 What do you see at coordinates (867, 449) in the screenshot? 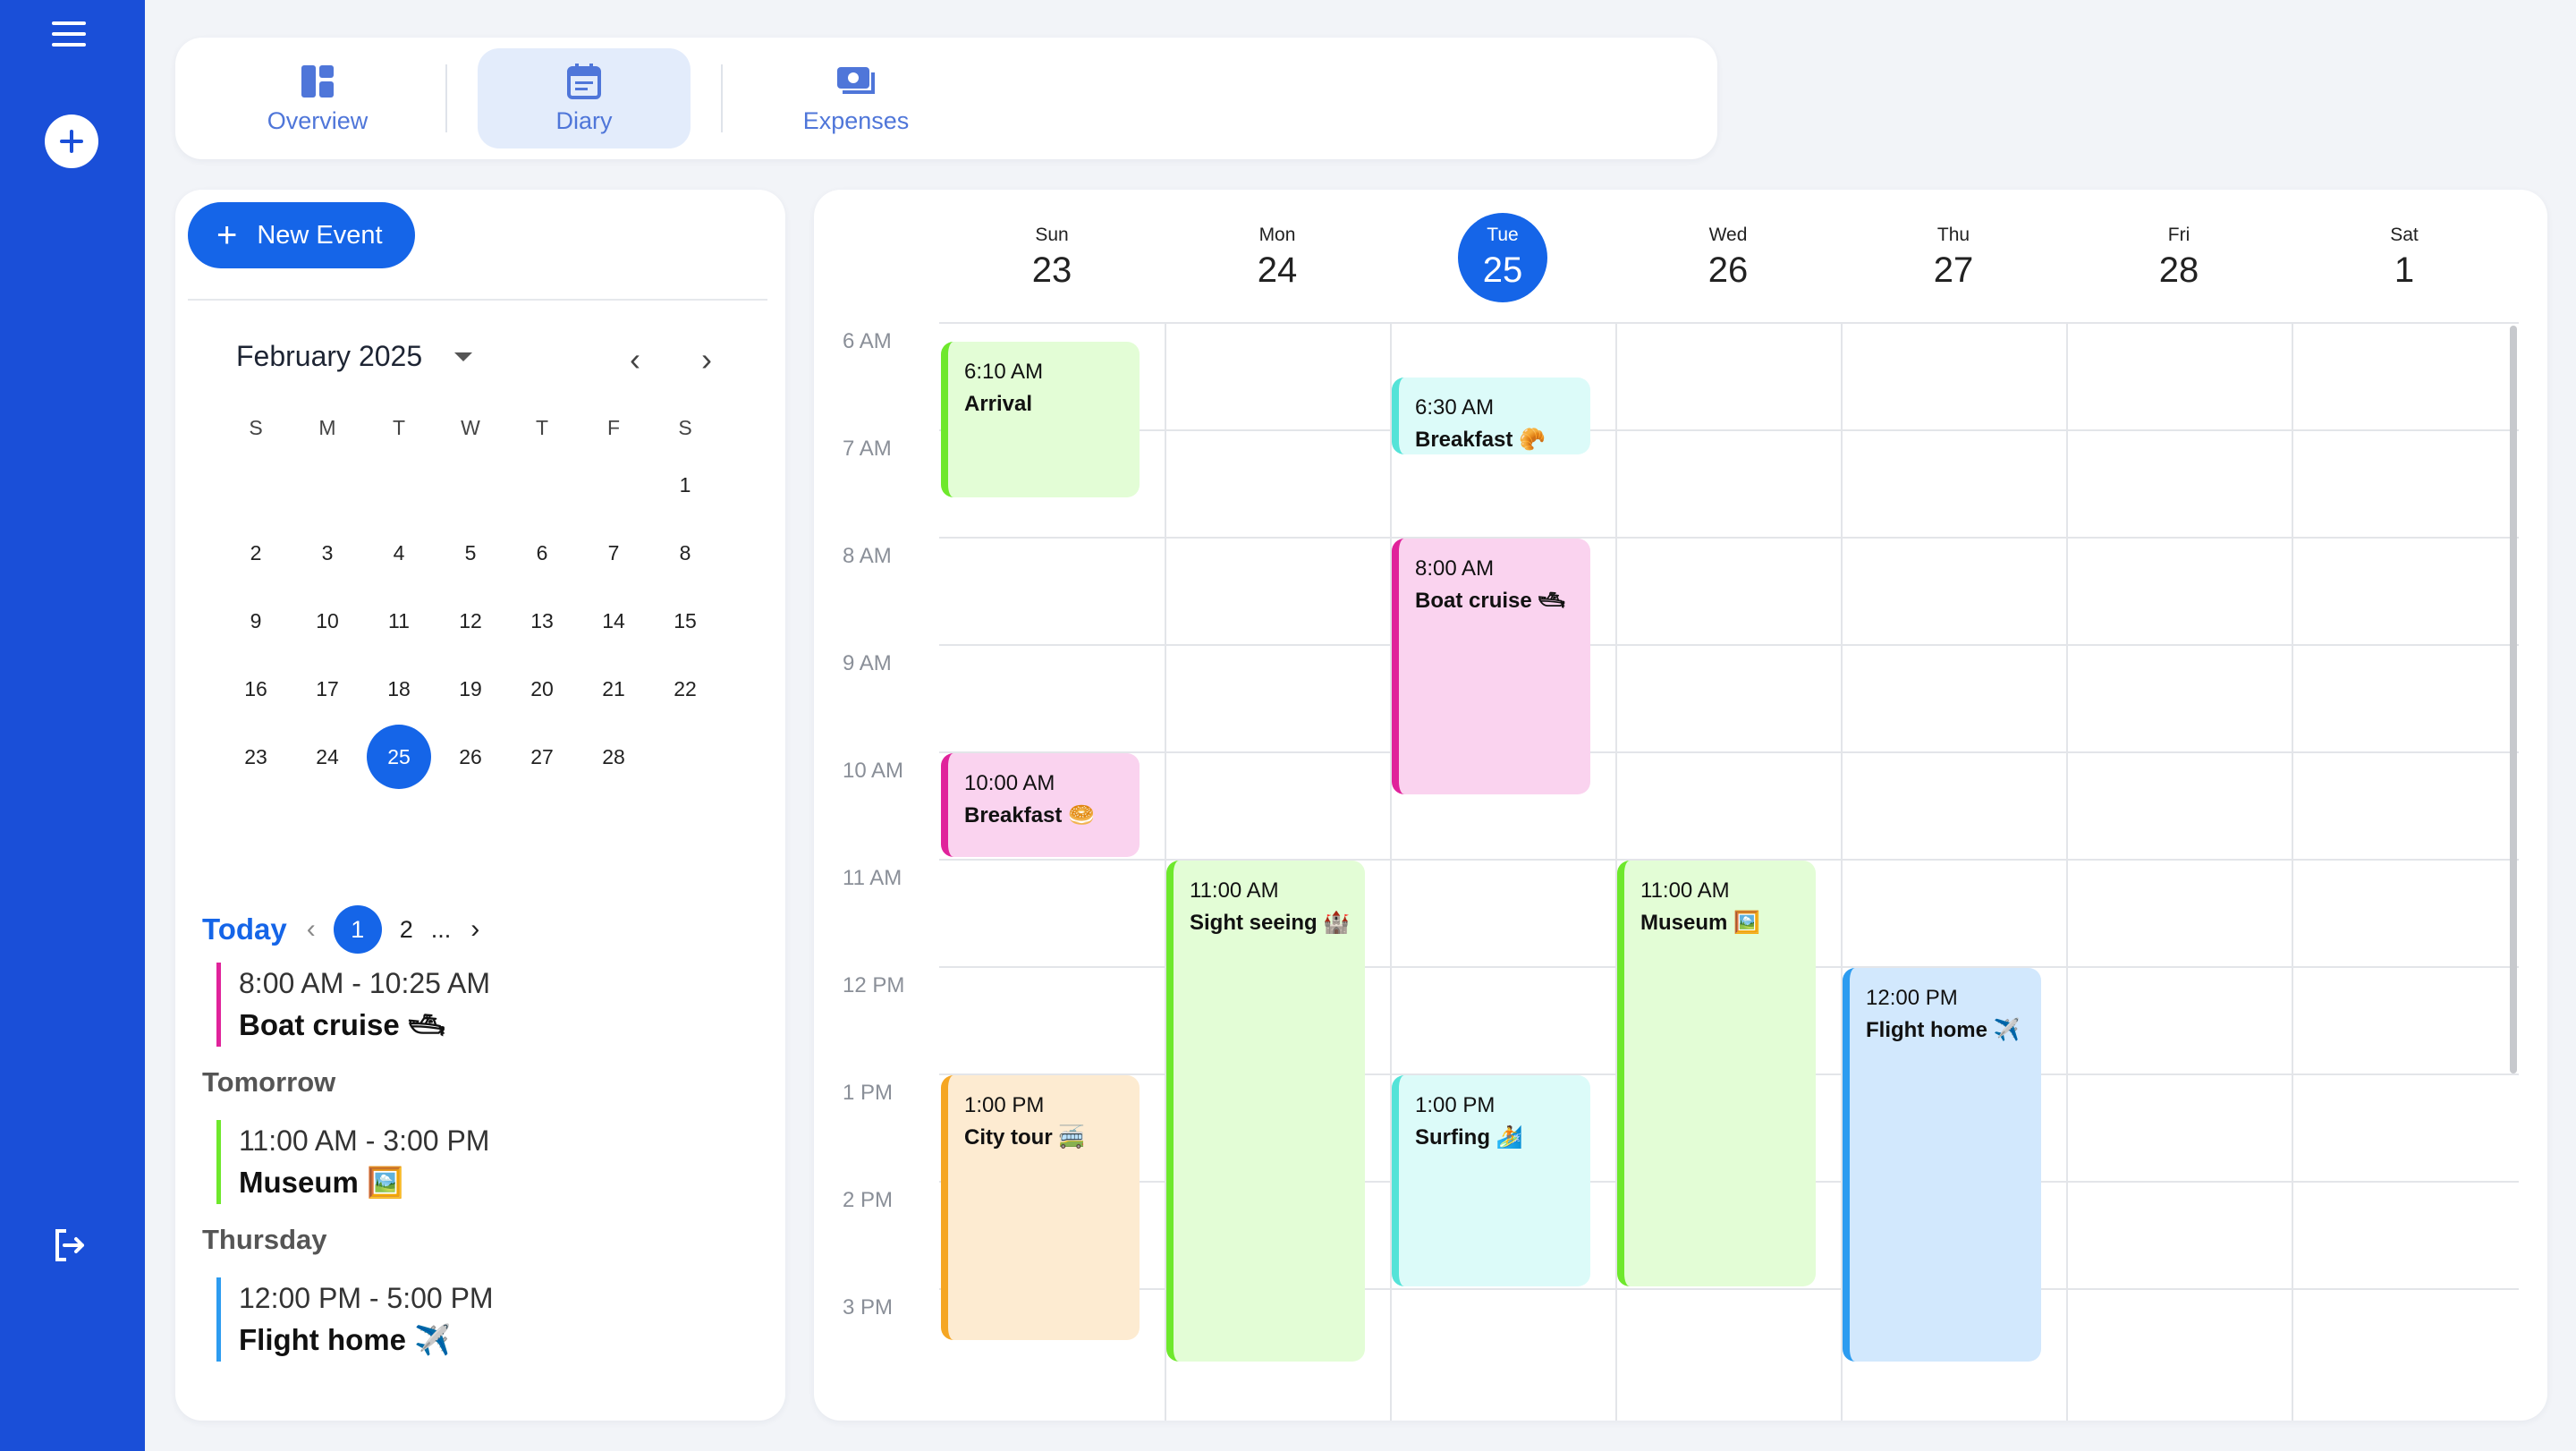
I see `hour-label: 7 AM` at bounding box center [867, 449].